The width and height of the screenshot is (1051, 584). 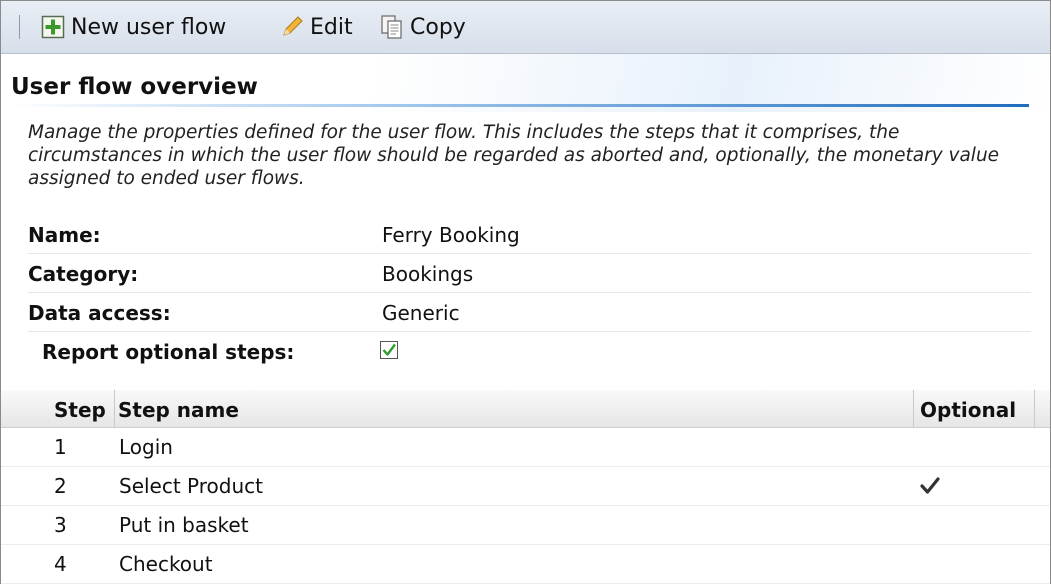 I want to click on property-row-category: Category: Bookings, so click(x=529, y=273).